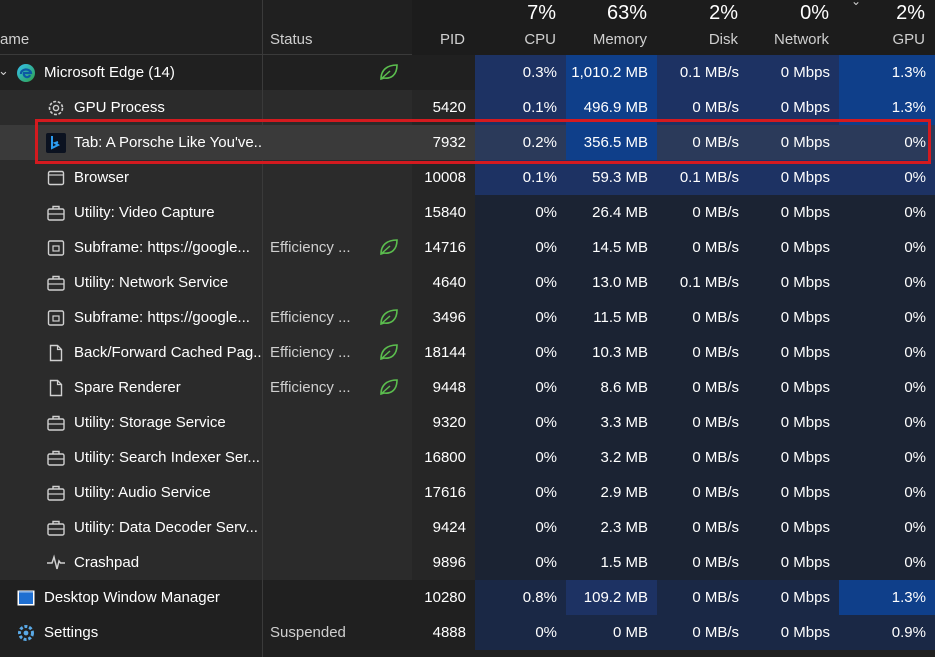 The image size is (935, 657). I want to click on column-cell-memory: 356.5 MB, so click(611, 142).